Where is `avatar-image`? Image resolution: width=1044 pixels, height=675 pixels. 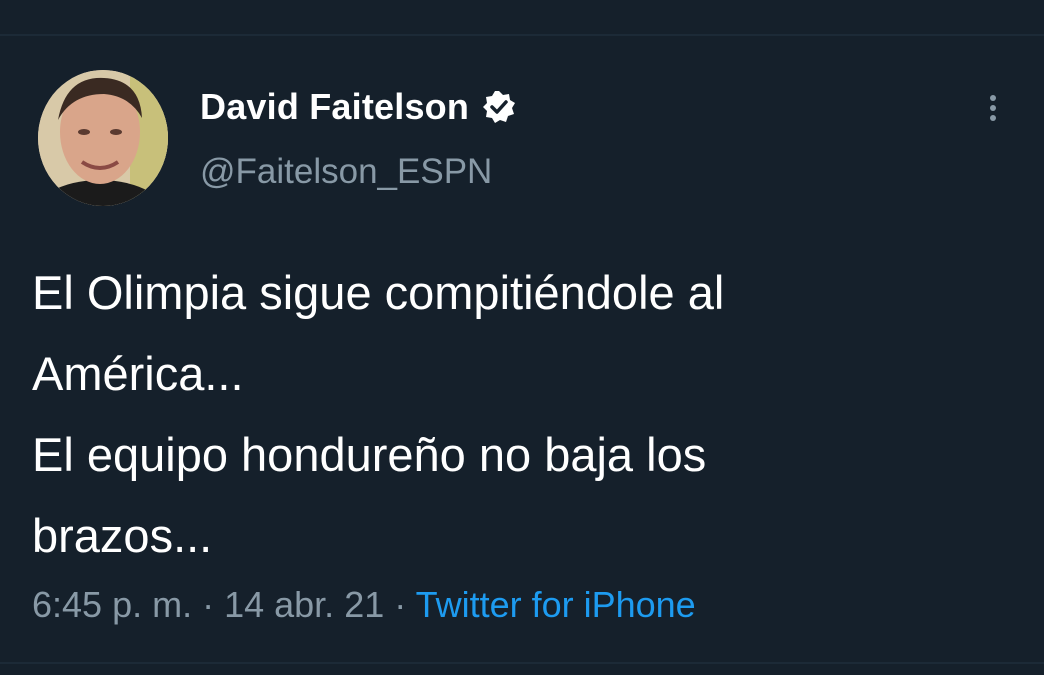 avatar-image is located at coordinates (103, 138).